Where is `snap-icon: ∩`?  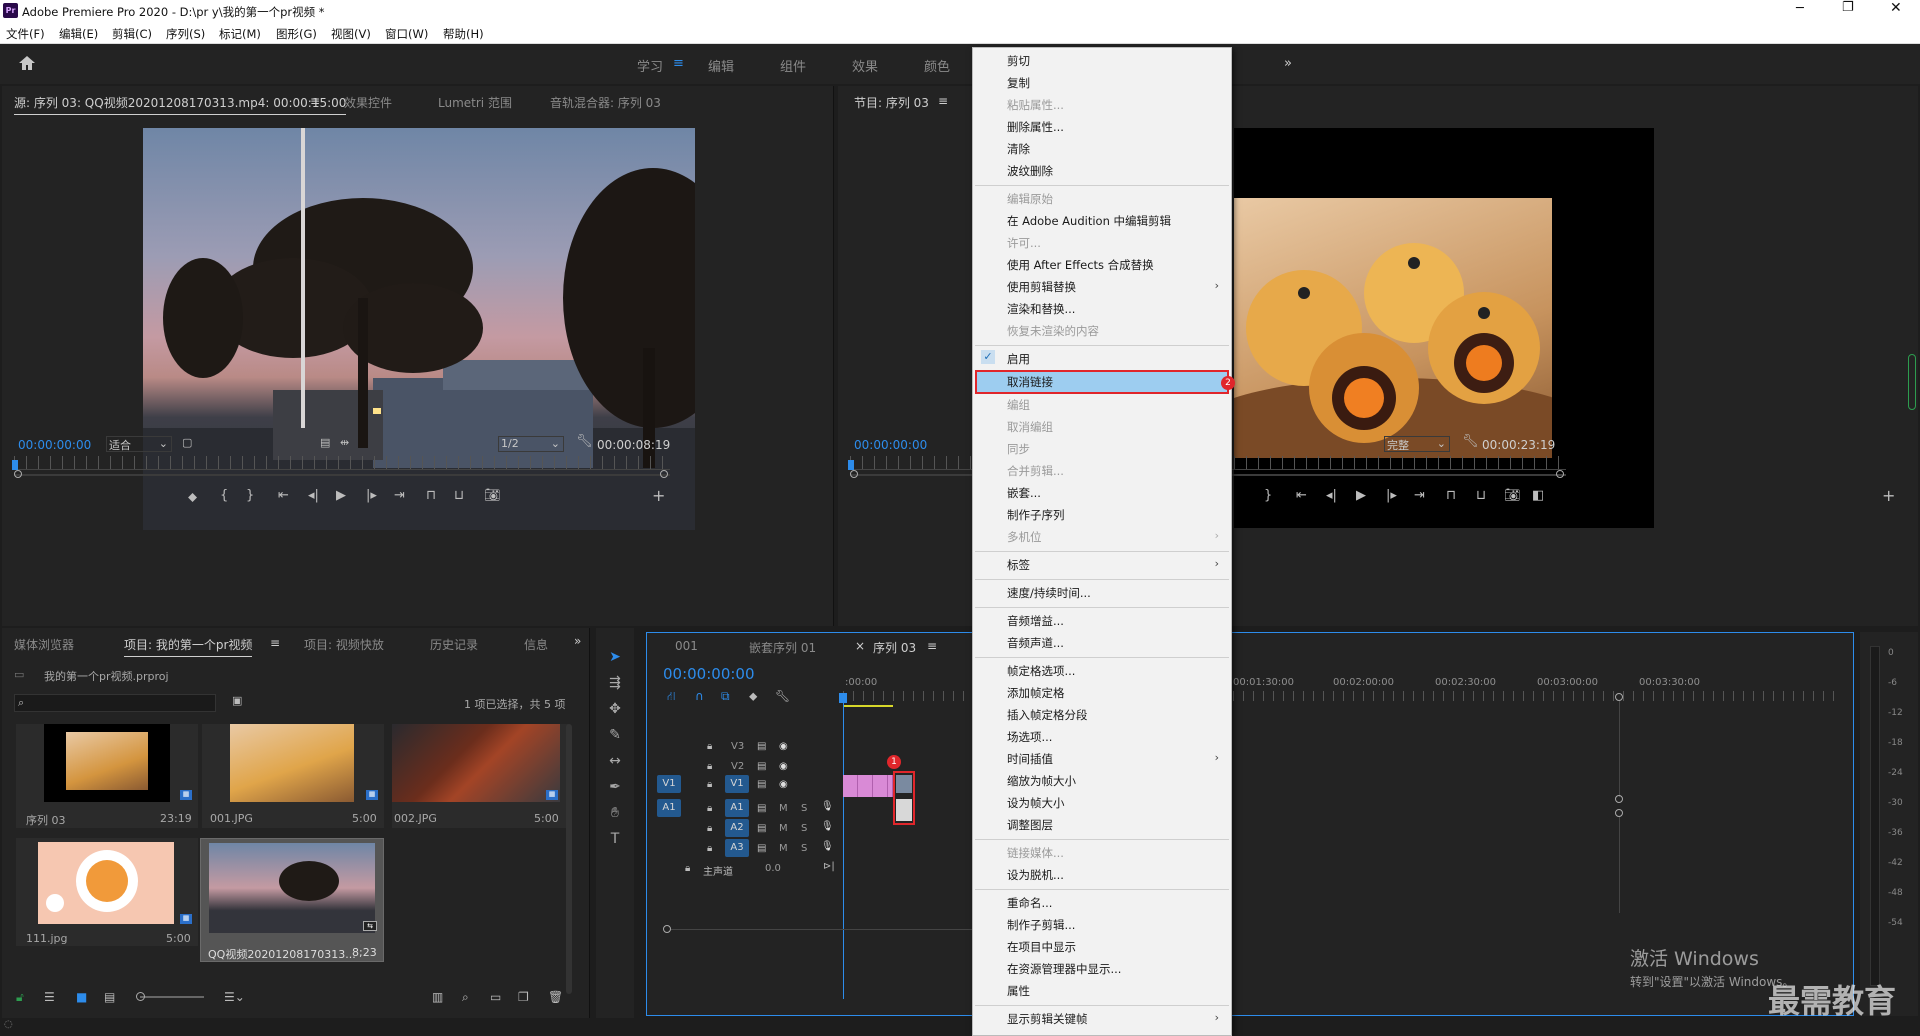
snap-icon: ∩ is located at coordinates (699, 696).